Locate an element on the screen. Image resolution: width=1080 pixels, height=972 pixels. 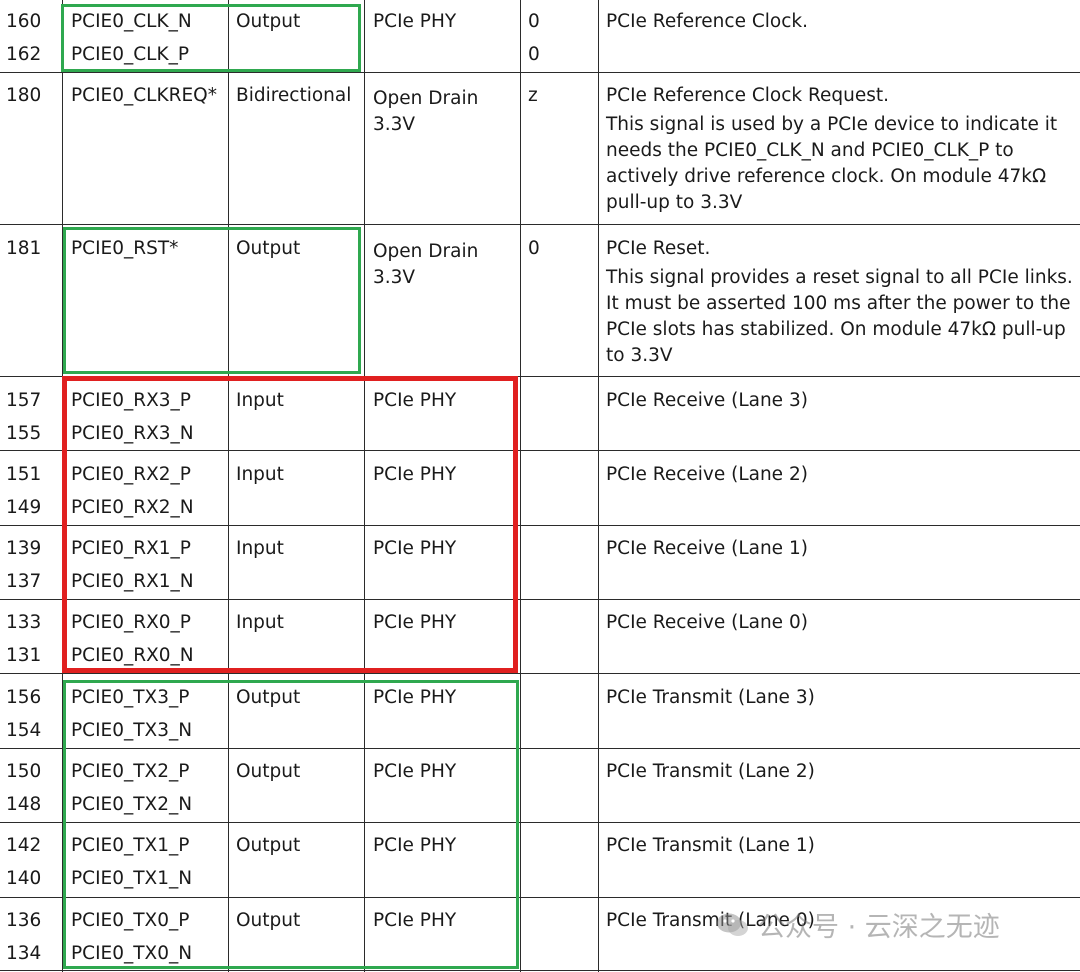
pu-state-cell: 0 is located at coordinates (534, 248).